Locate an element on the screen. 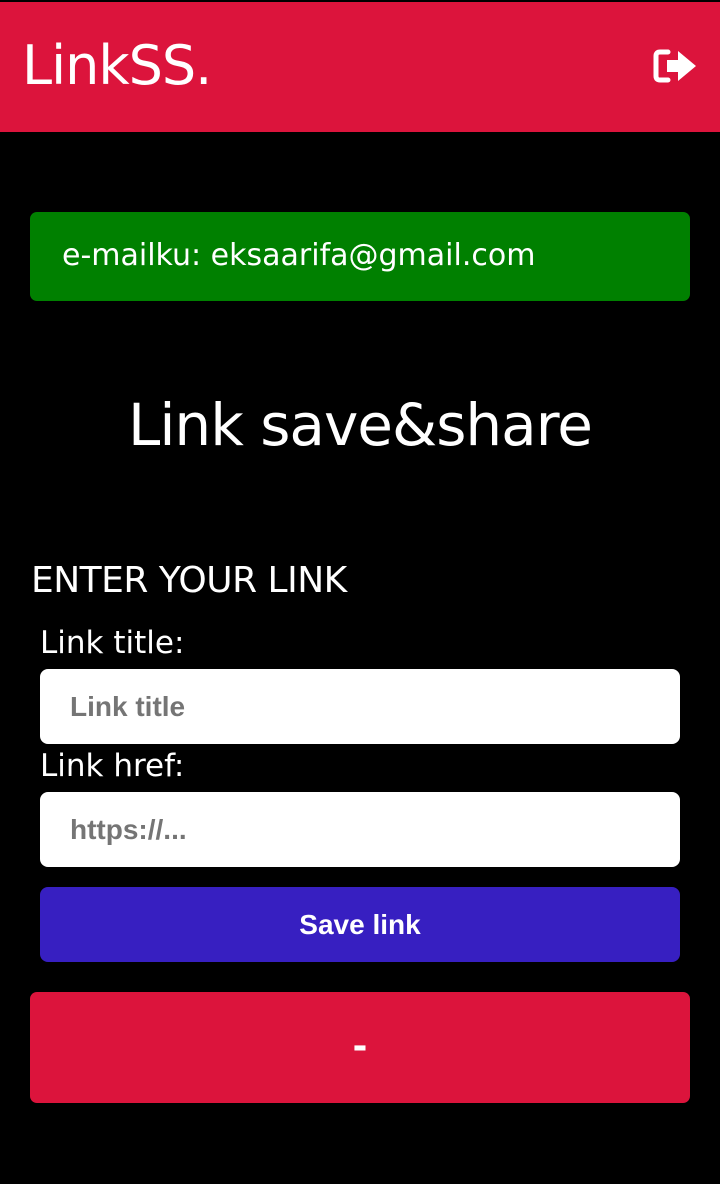 The height and width of the screenshot is (1184, 720). link-title-label: Link title: is located at coordinates (112, 643).